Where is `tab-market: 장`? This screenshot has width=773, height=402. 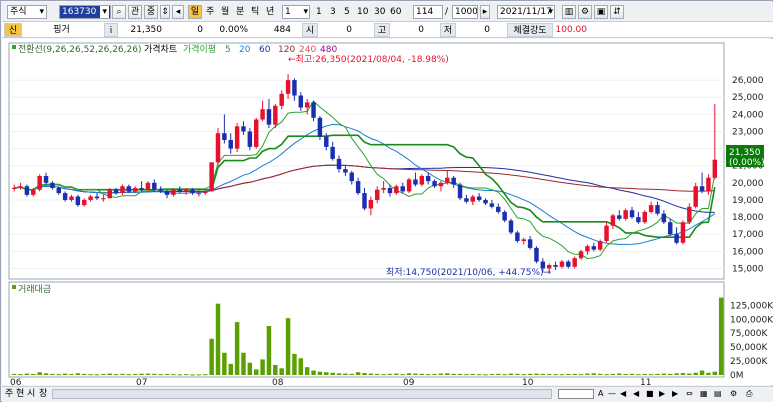
tab-market: 장 is located at coordinates (43, 394).